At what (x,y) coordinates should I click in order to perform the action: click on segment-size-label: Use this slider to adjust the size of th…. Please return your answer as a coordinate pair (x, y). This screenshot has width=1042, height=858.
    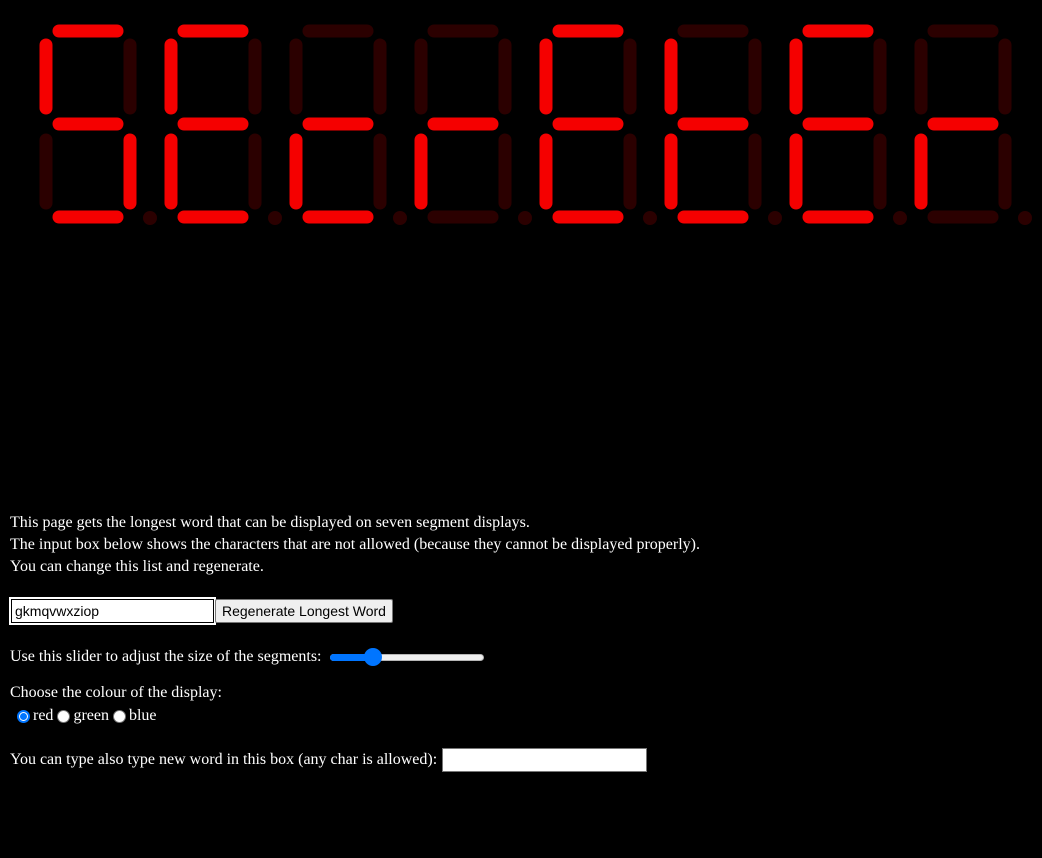
    Looking at the image, I should click on (166, 656).